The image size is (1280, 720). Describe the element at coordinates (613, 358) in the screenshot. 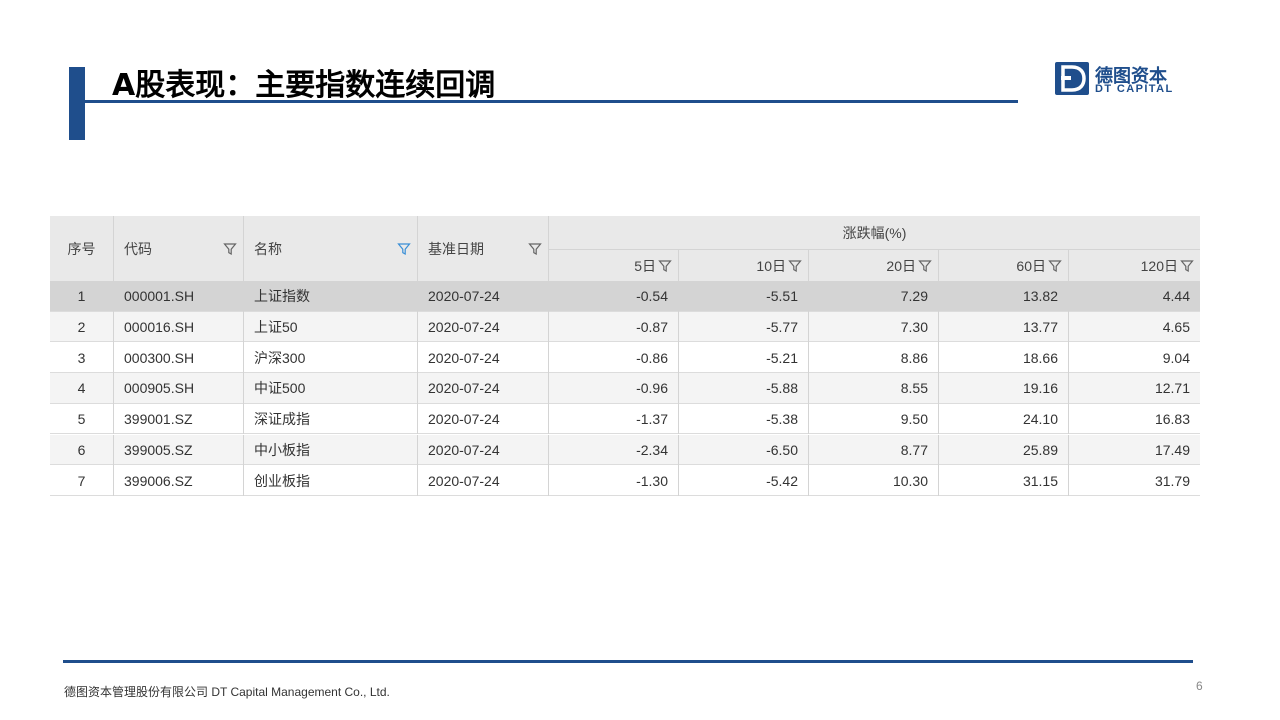

I see `table-cell-d5: -0.86` at that location.